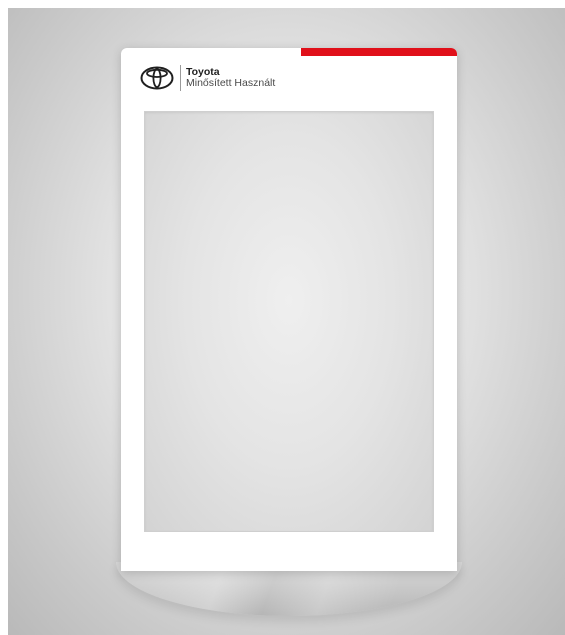 The image size is (565, 635). I want to click on brand-logo: Toyota Minősített Használt, so click(207, 78).